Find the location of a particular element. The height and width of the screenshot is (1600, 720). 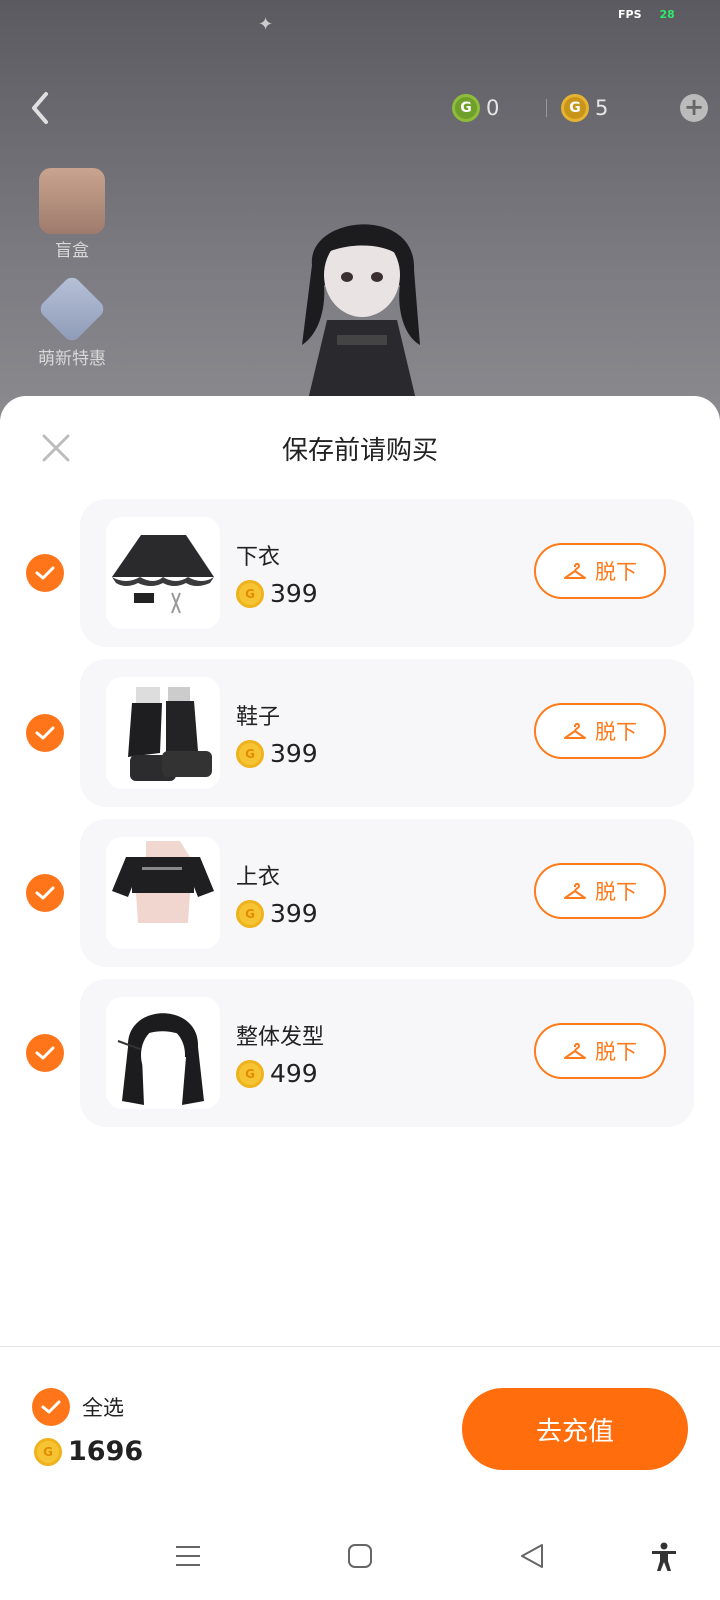

hair-thumbnail is located at coordinates (163, 1053).